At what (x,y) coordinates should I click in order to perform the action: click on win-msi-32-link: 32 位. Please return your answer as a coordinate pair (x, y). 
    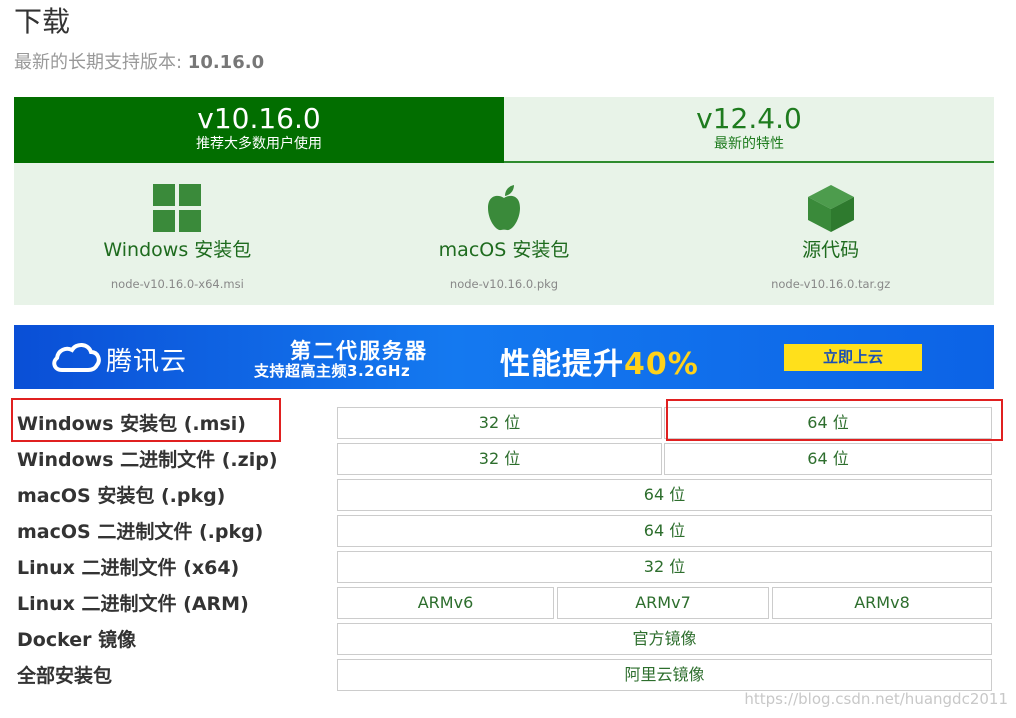
    Looking at the image, I should click on (499, 423).